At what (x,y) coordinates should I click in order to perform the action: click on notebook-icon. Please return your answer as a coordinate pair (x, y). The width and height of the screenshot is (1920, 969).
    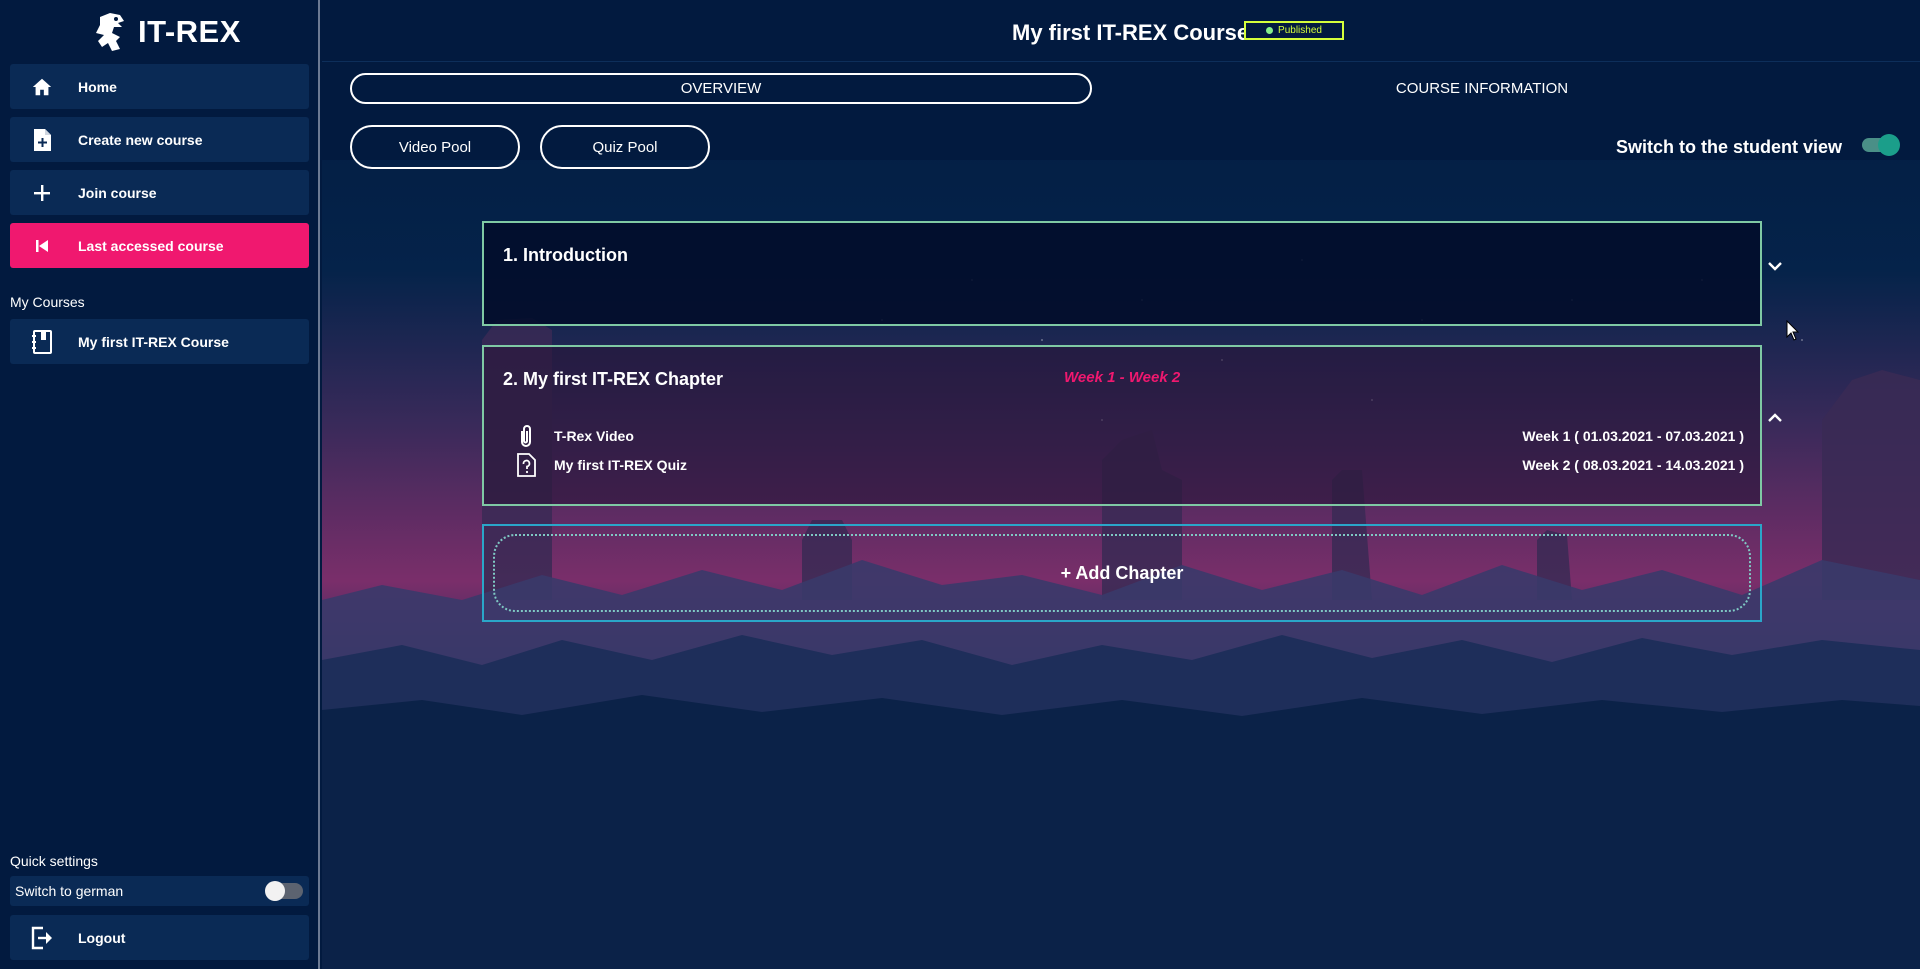
    Looking at the image, I should click on (42, 341).